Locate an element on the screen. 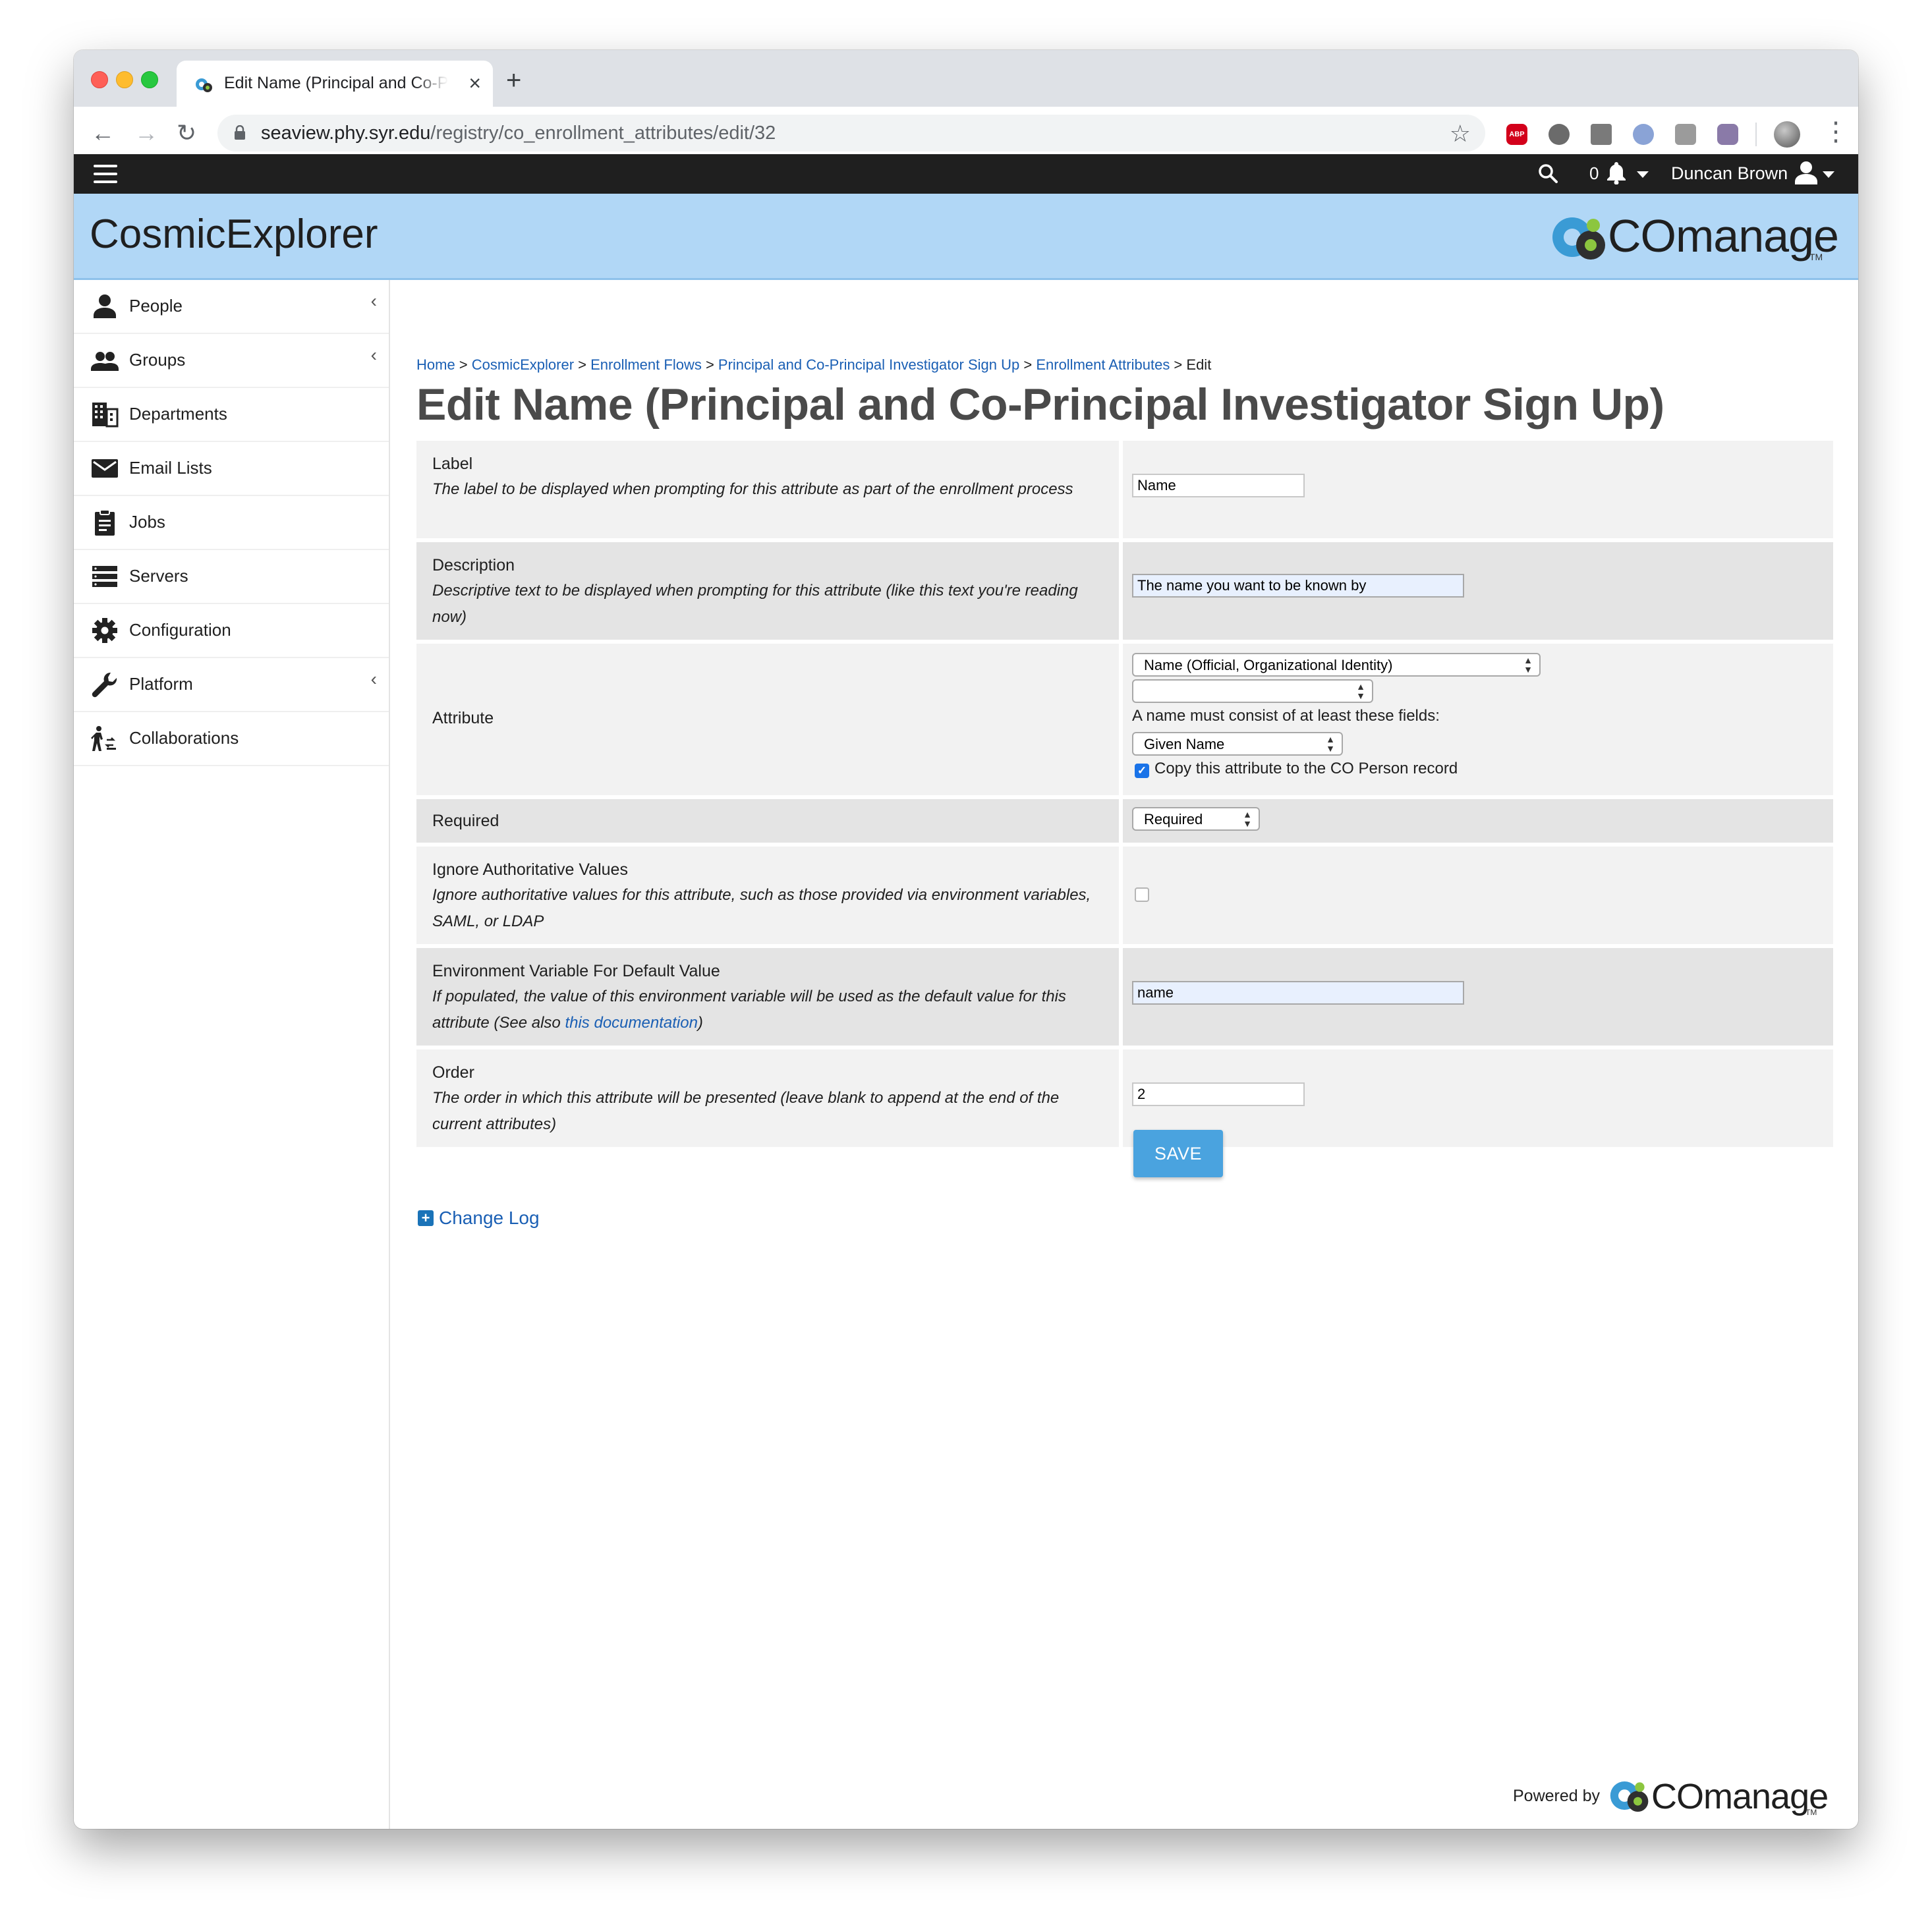 This screenshot has width=1932, height=1929. hamburger-menu-icon is located at coordinates (105, 174).